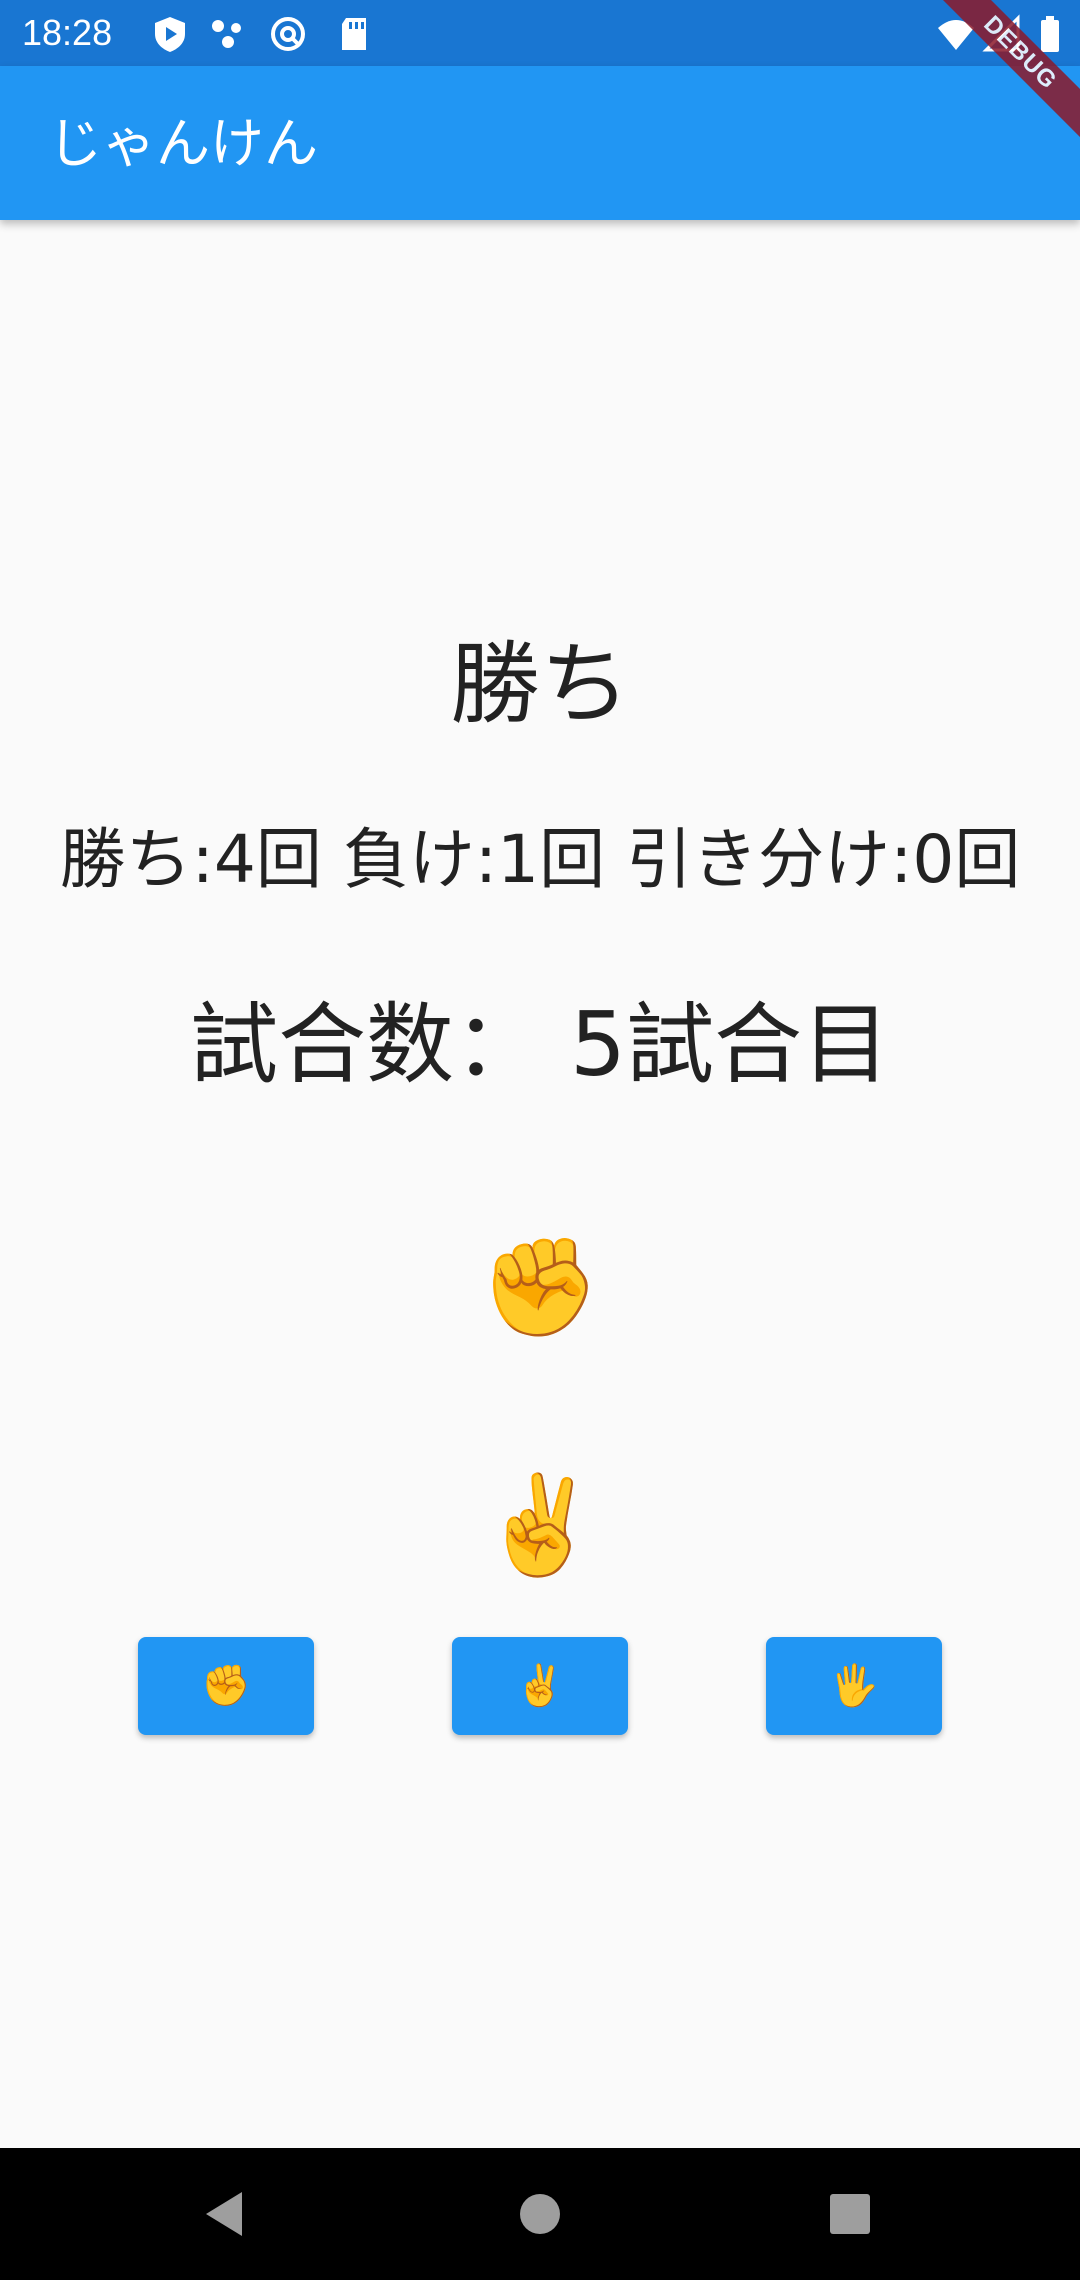 Image resolution: width=1080 pixels, height=2280 pixels. What do you see at coordinates (67, 32) in the screenshot?
I see `status-time: 18:28` at bounding box center [67, 32].